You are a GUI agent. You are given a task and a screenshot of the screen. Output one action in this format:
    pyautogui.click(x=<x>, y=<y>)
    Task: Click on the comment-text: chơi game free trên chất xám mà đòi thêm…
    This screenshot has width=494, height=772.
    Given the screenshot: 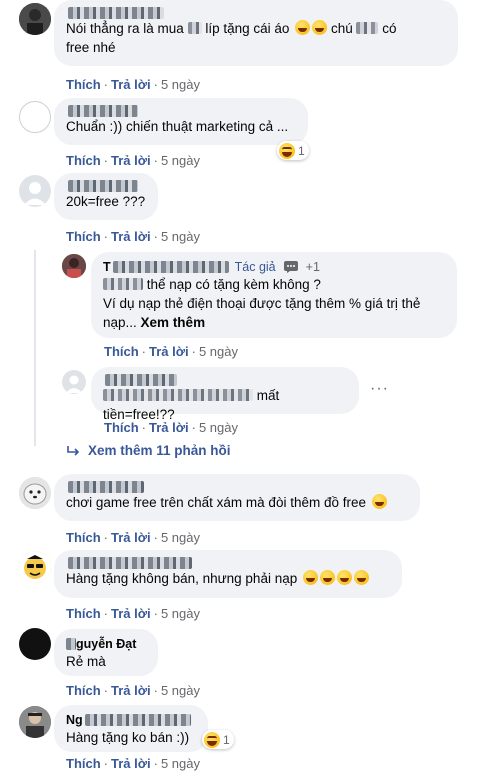 What is the action you would take?
    pyautogui.click(x=237, y=502)
    